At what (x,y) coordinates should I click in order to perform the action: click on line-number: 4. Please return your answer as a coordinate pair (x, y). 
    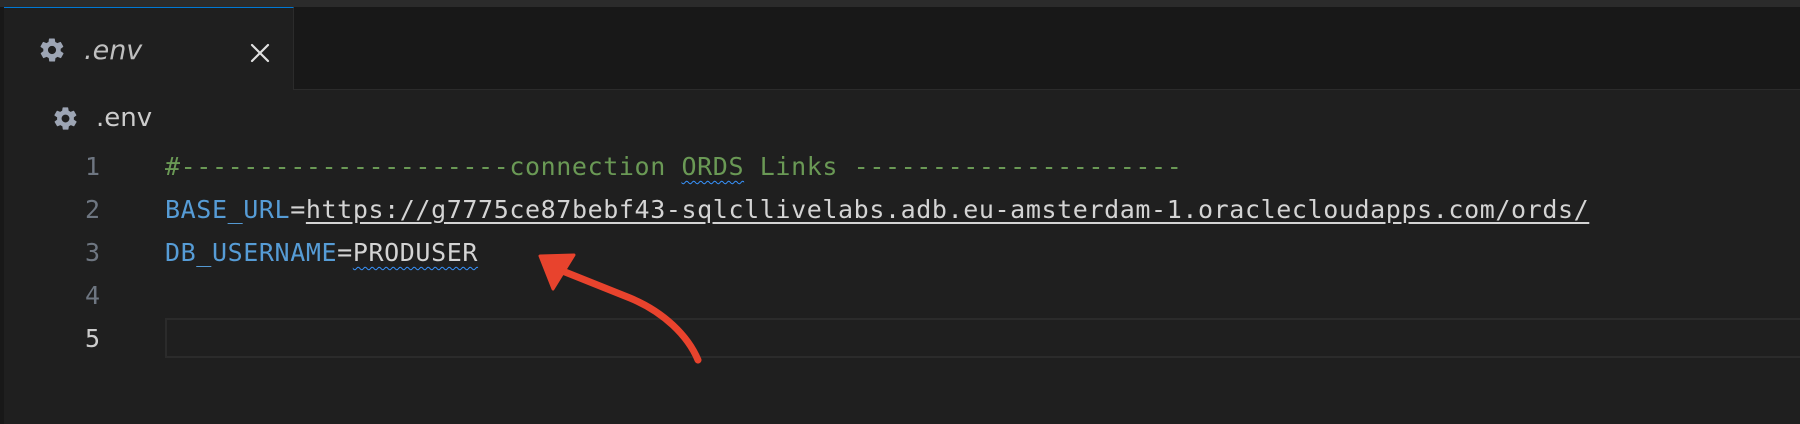
    Looking at the image, I should click on (92, 295).